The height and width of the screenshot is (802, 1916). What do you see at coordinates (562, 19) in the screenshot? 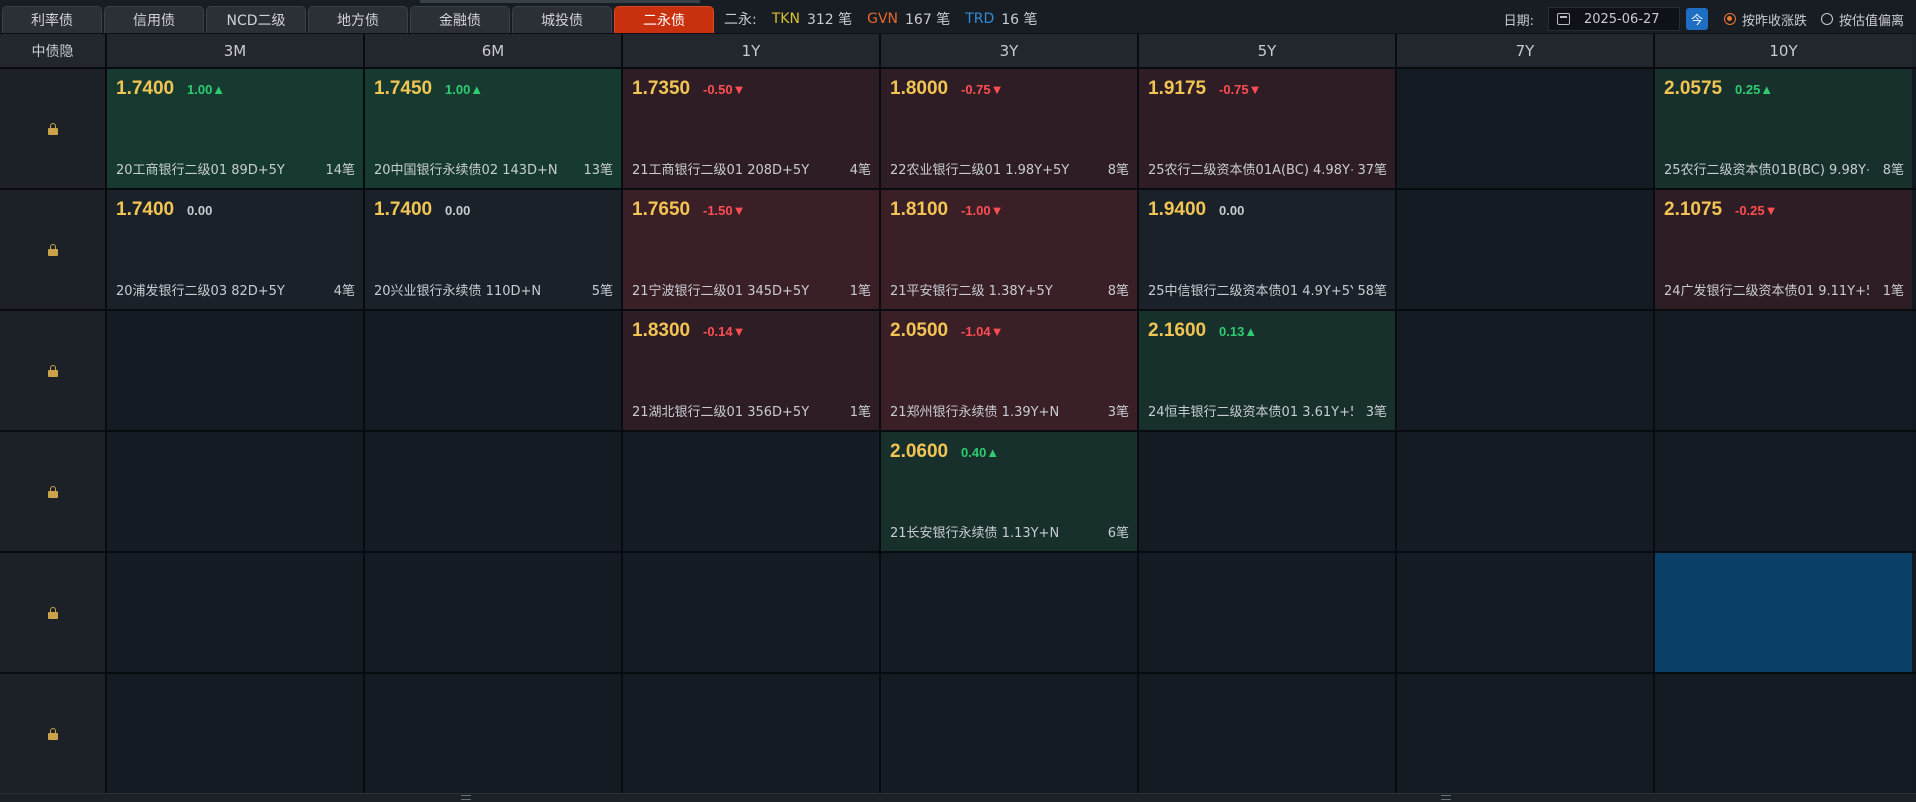
I see `tab-urban-investment-bonds: 城投债` at bounding box center [562, 19].